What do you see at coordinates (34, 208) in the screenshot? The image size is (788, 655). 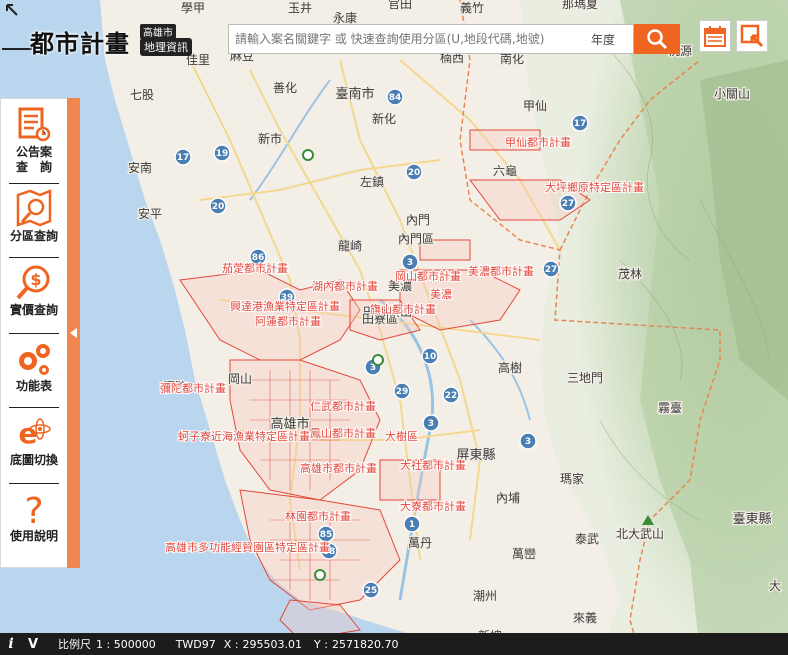 I see `zone-search-icon` at bounding box center [34, 208].